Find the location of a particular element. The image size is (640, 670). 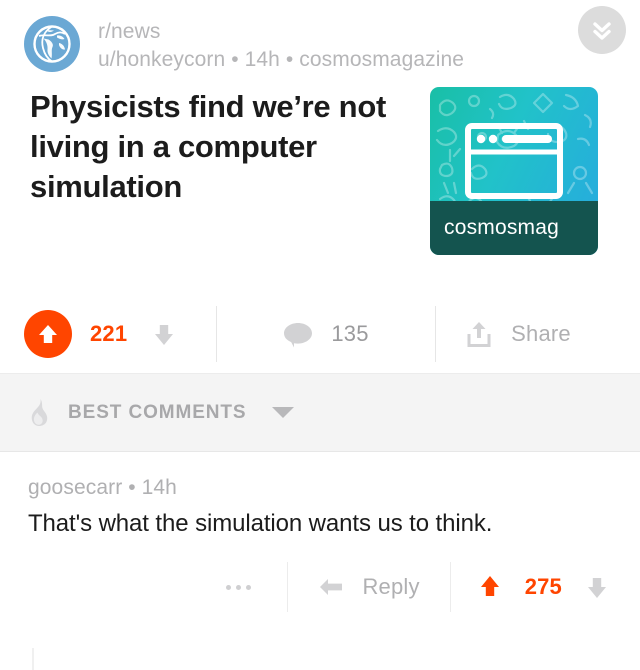

reply-arrow-icon is located at coordinates (331, 587).